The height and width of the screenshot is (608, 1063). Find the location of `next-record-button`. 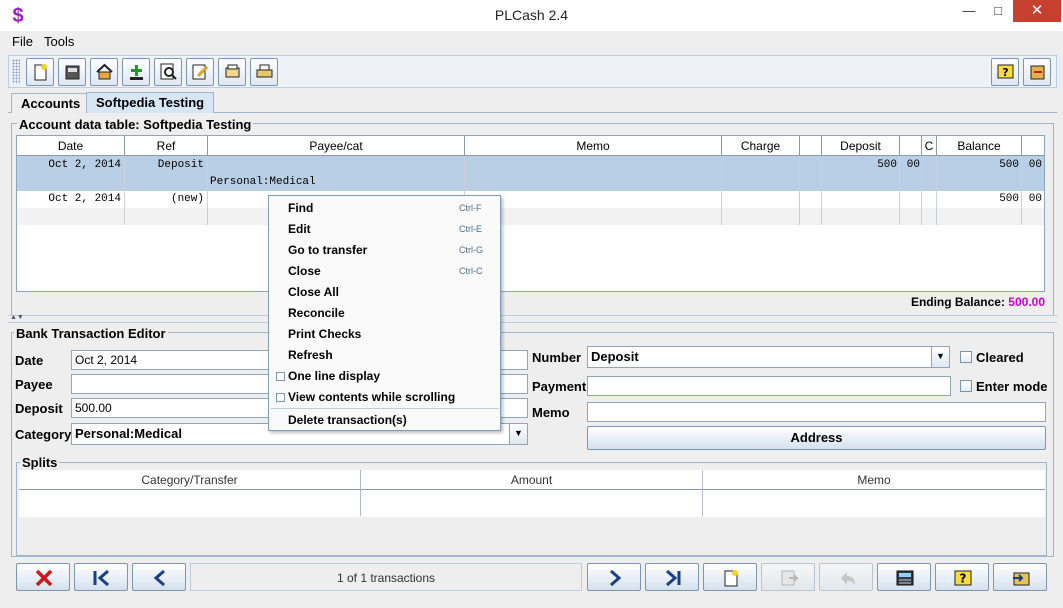

next-record-button is located at coordinates (614, 577).